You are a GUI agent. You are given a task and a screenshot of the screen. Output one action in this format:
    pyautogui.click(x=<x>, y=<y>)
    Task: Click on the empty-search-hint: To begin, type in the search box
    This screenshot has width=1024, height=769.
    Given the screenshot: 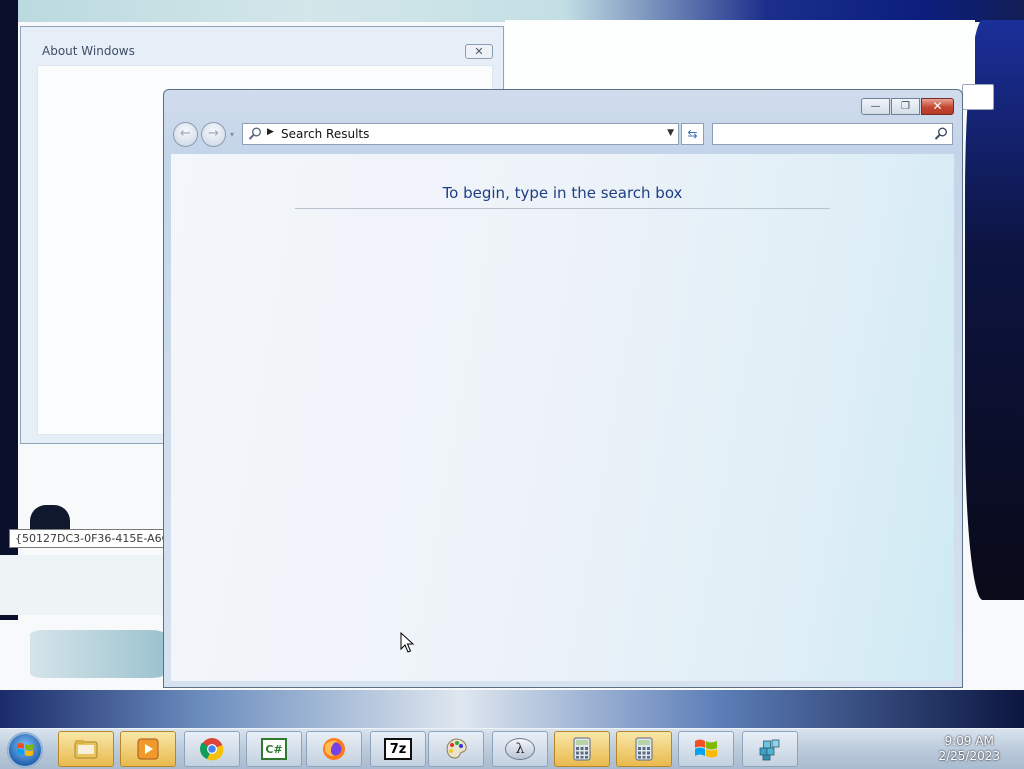 What is the action you would take?
    pyautogui.click(x=562, y=193)
    